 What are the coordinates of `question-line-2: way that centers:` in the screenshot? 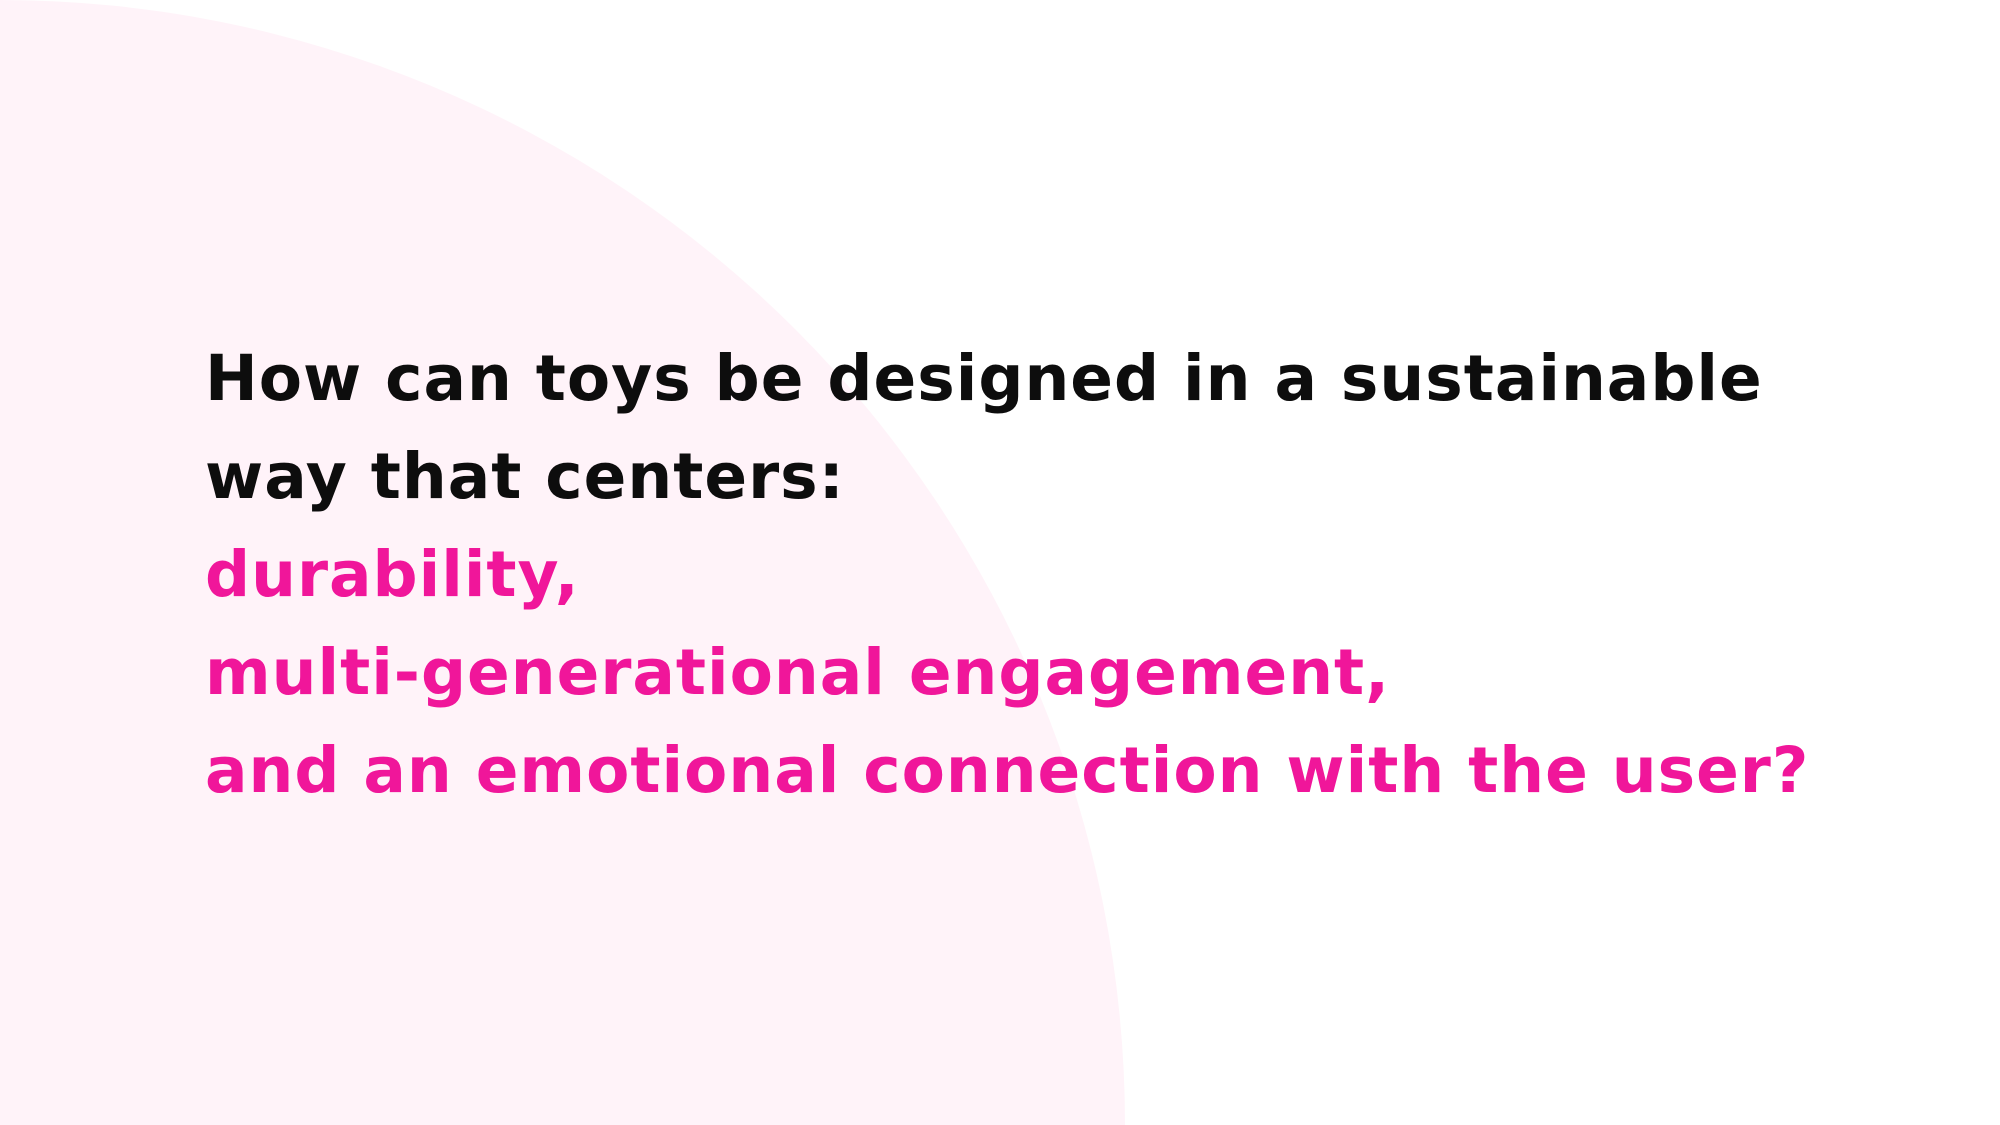 It's located at (525, 476).